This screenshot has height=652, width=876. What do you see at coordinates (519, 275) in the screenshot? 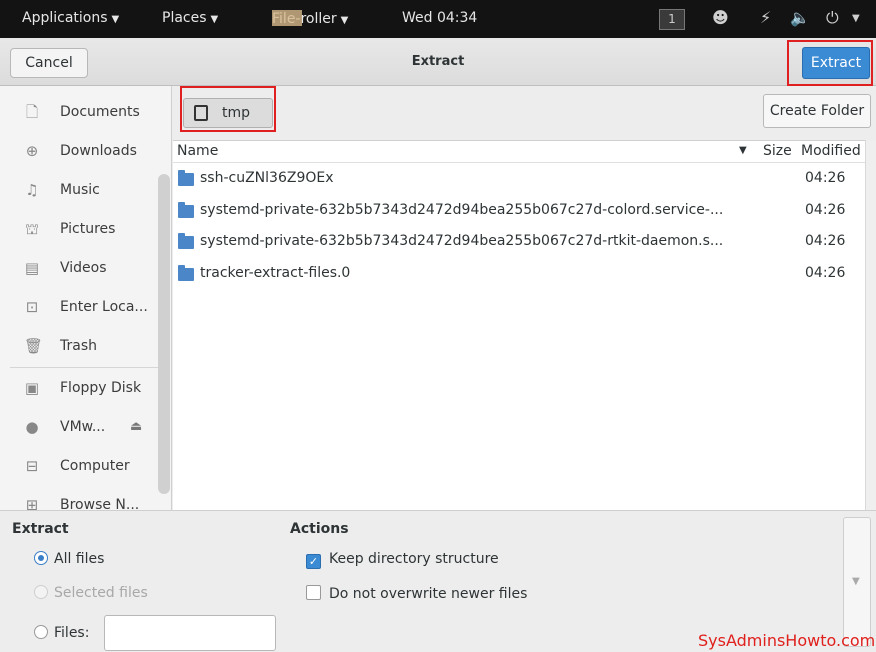
I see `list-item: tracker-extract-files.0 04:26` at bounding box center [519, 275].